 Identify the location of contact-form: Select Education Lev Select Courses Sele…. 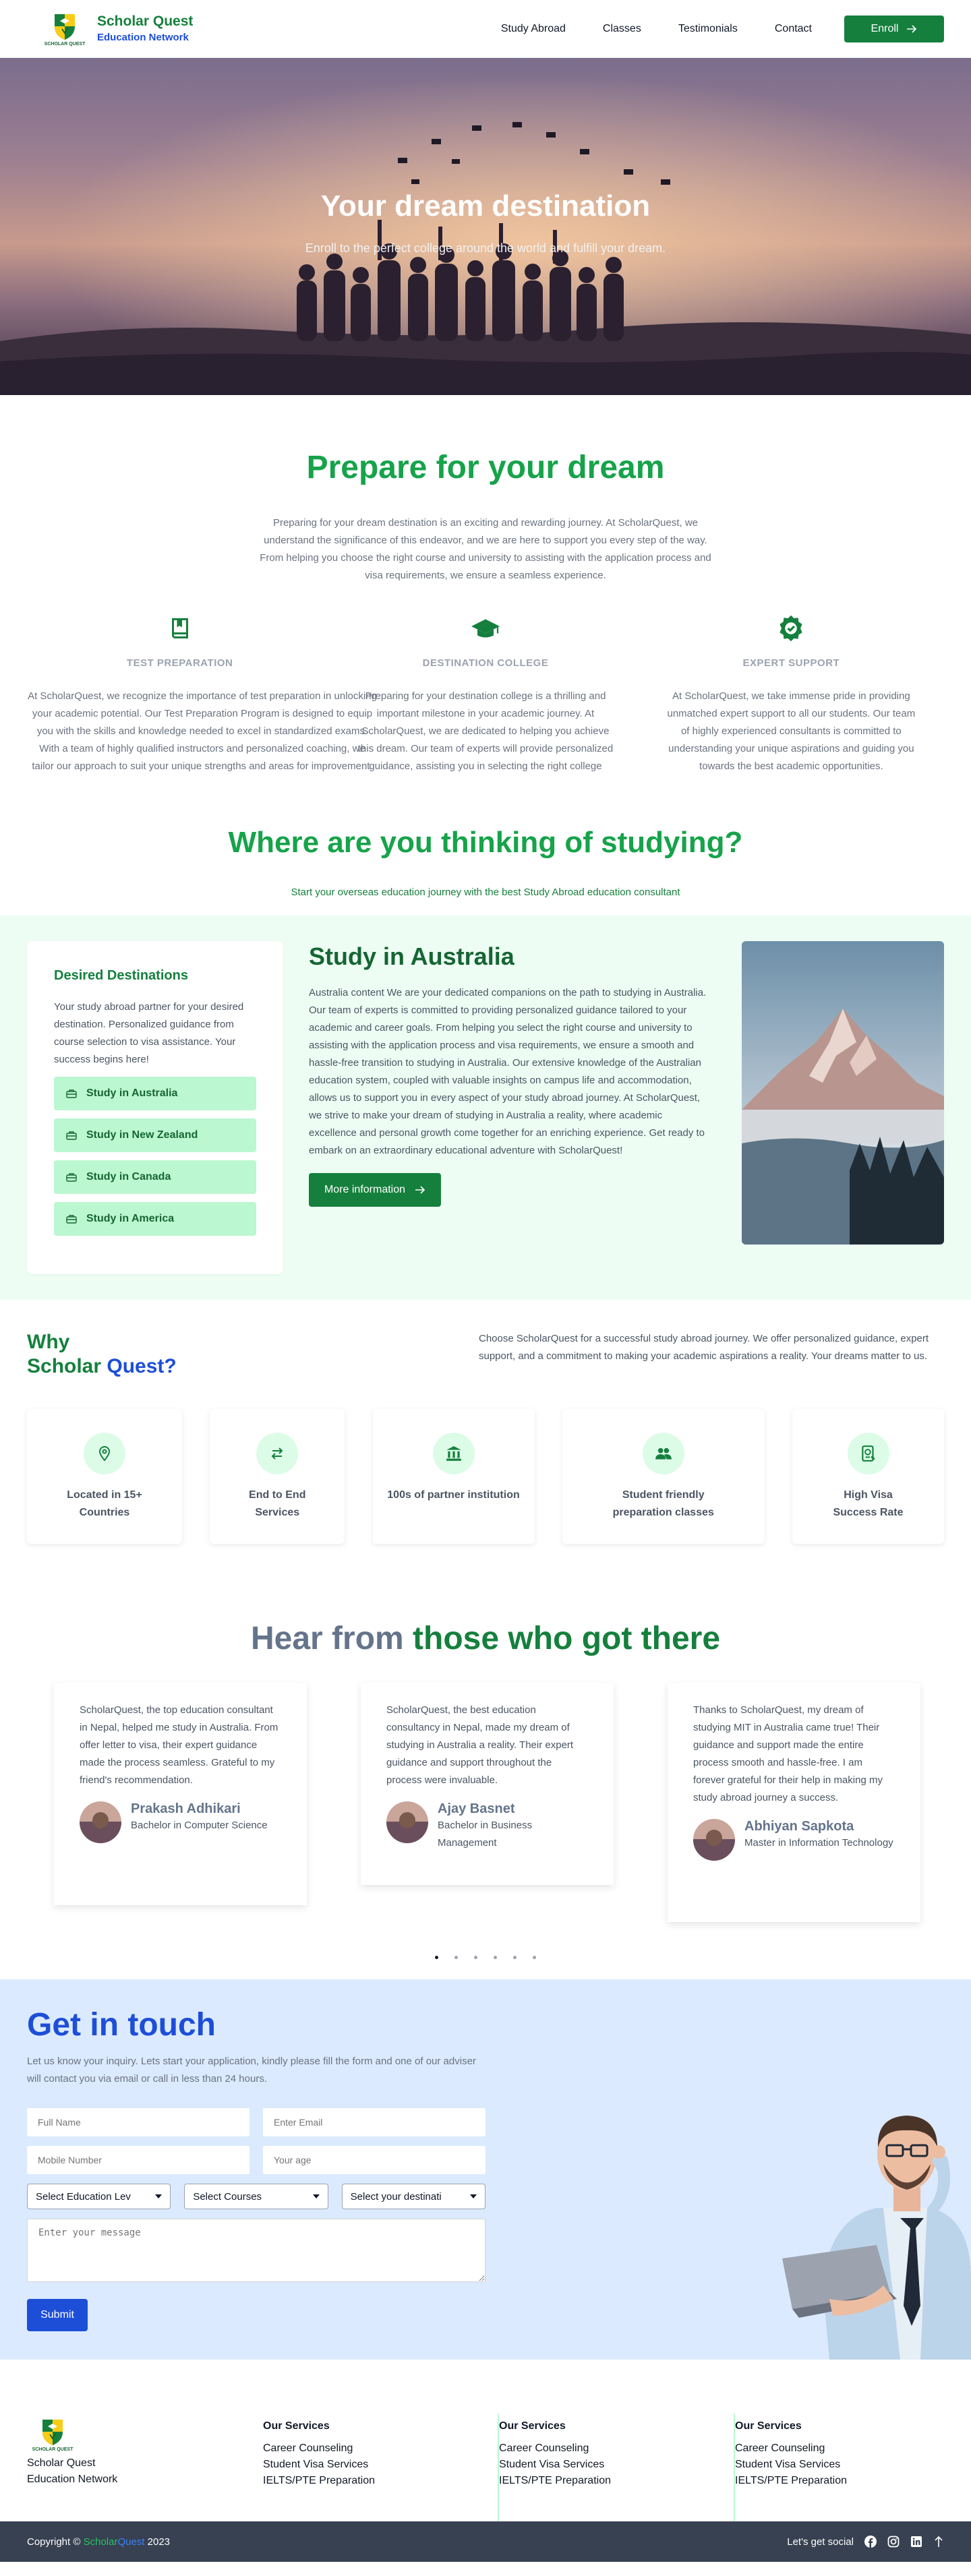
(257, 2219).